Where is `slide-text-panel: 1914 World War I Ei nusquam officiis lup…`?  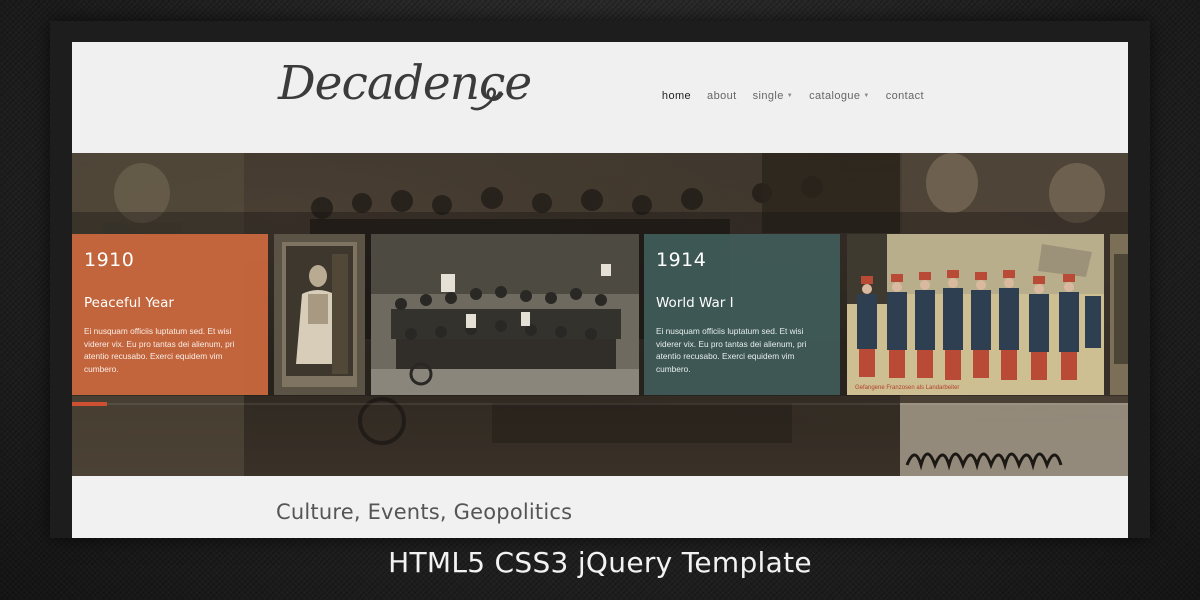 slide-text-panel: 1914 World War I Ei nusquam officiis lup… is located at coordinates (742, 314).